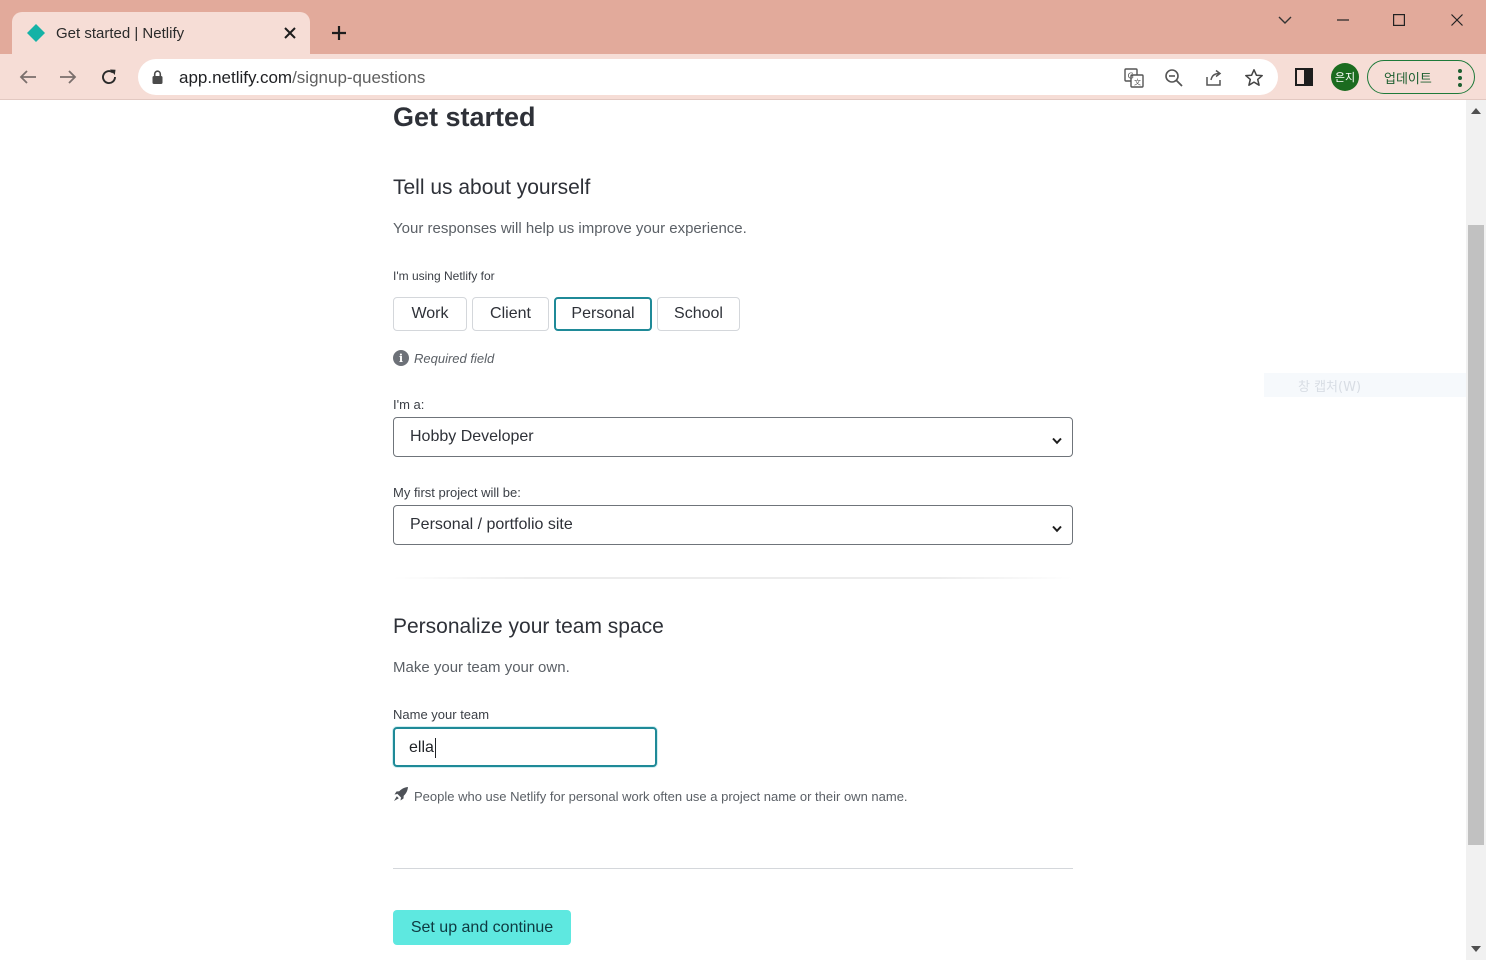 Image resolution: width=1486 pixels, height=960 pixels. What do you see at coordinates (441, 714) in the screenshot?
I see `team-name-label: Name your team` at bounding box center [441, 714].